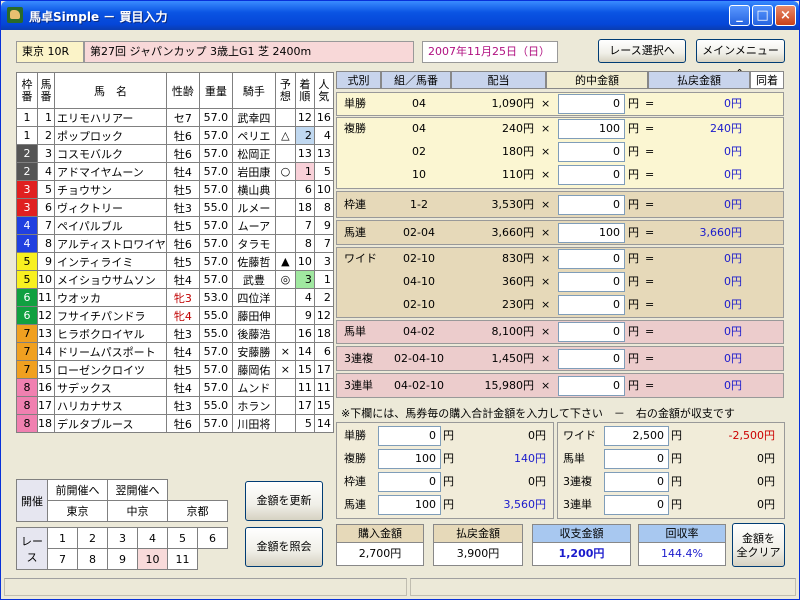 The height and width of the screenshot is (600, 800). I want to click on main-menu-button: メインメニューへ, so click(740, 59).